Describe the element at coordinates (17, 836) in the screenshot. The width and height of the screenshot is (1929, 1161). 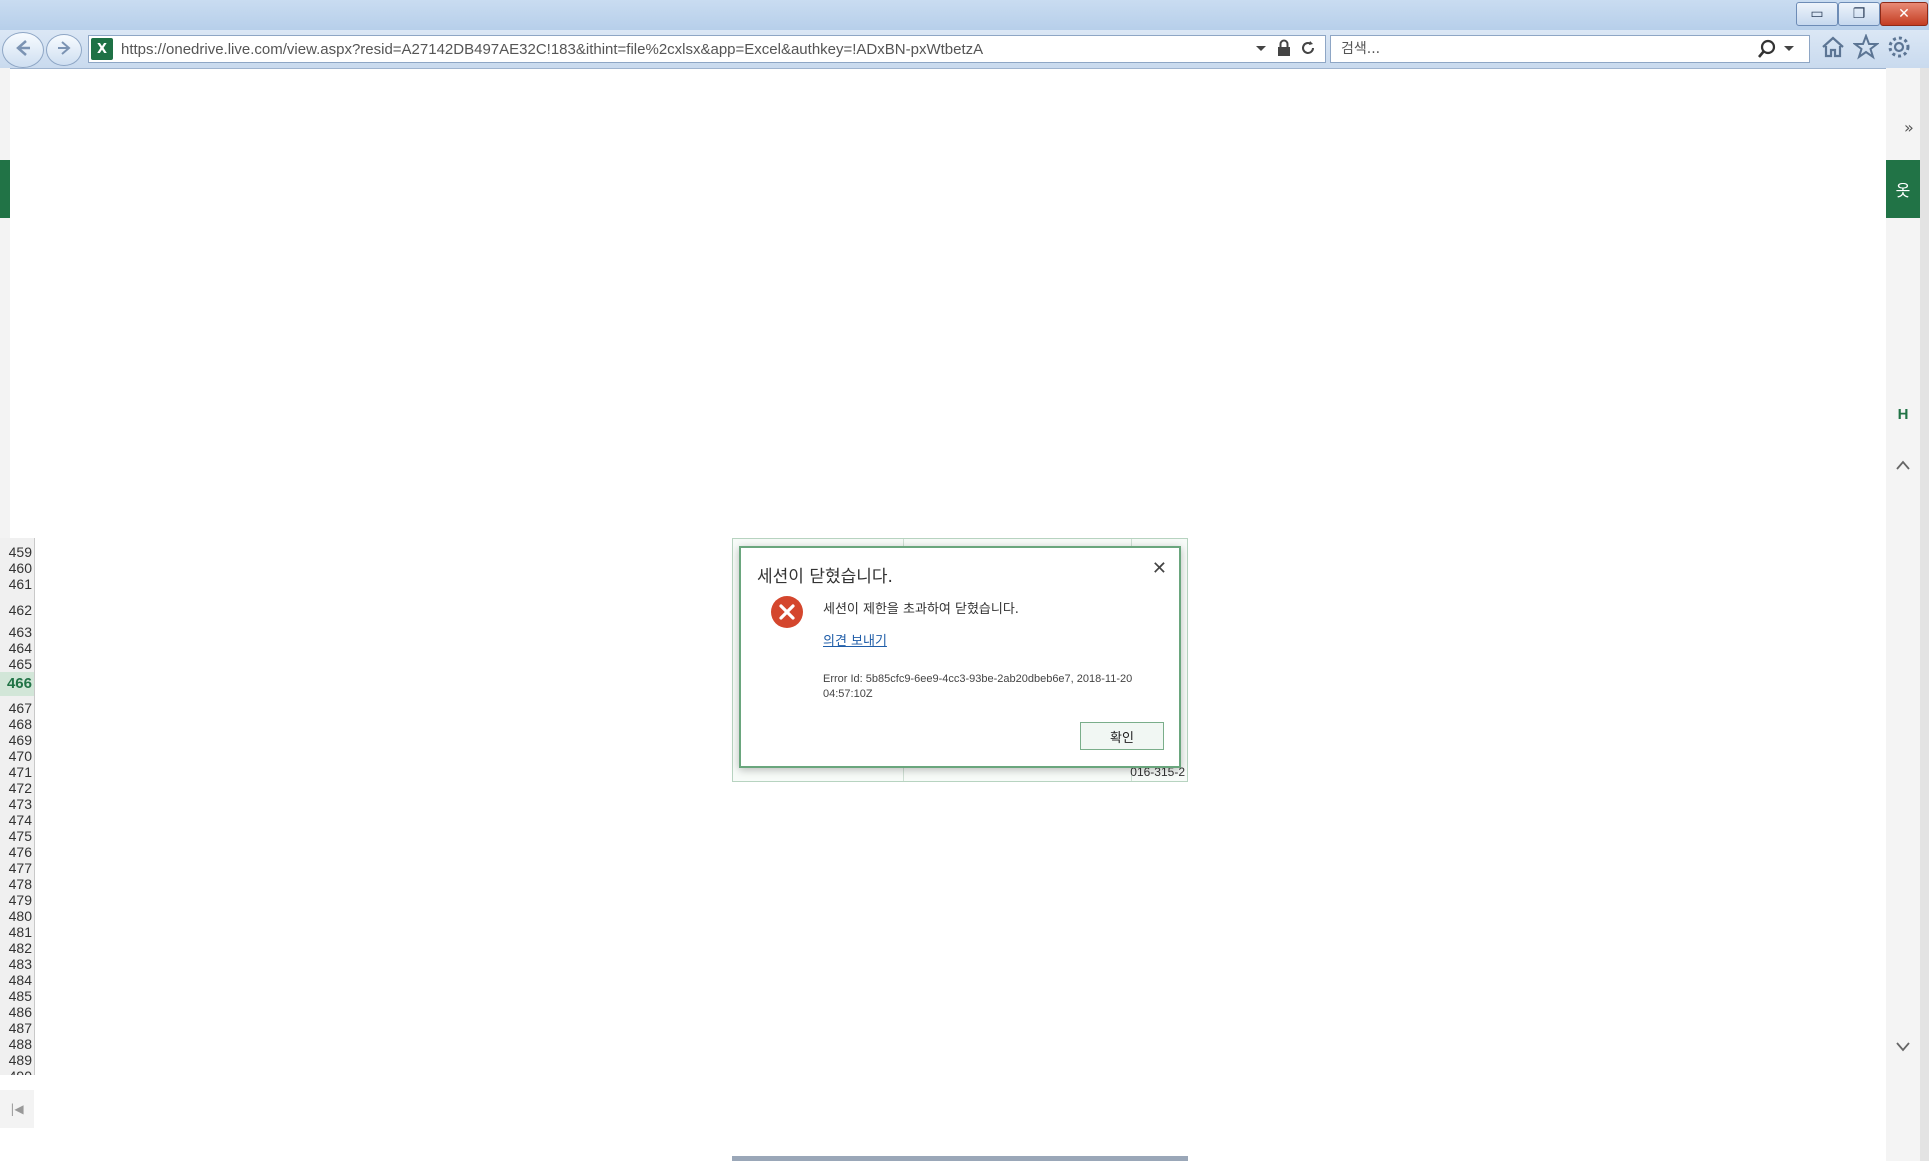
I see `row-number: 475` at that location.